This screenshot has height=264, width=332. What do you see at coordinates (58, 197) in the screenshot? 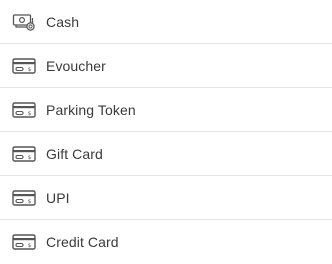
I see `payment-method-label: UPI` at bounding box center [58, 197].